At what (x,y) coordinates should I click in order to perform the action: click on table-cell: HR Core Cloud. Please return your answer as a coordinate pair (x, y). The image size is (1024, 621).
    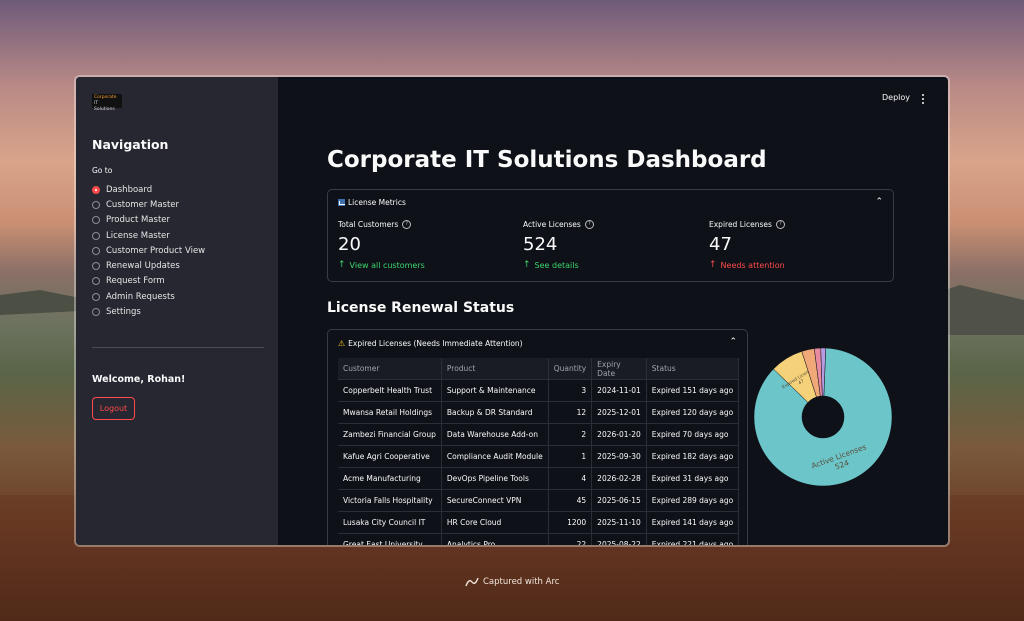
    Looking at the image, I should click on (495, 522).